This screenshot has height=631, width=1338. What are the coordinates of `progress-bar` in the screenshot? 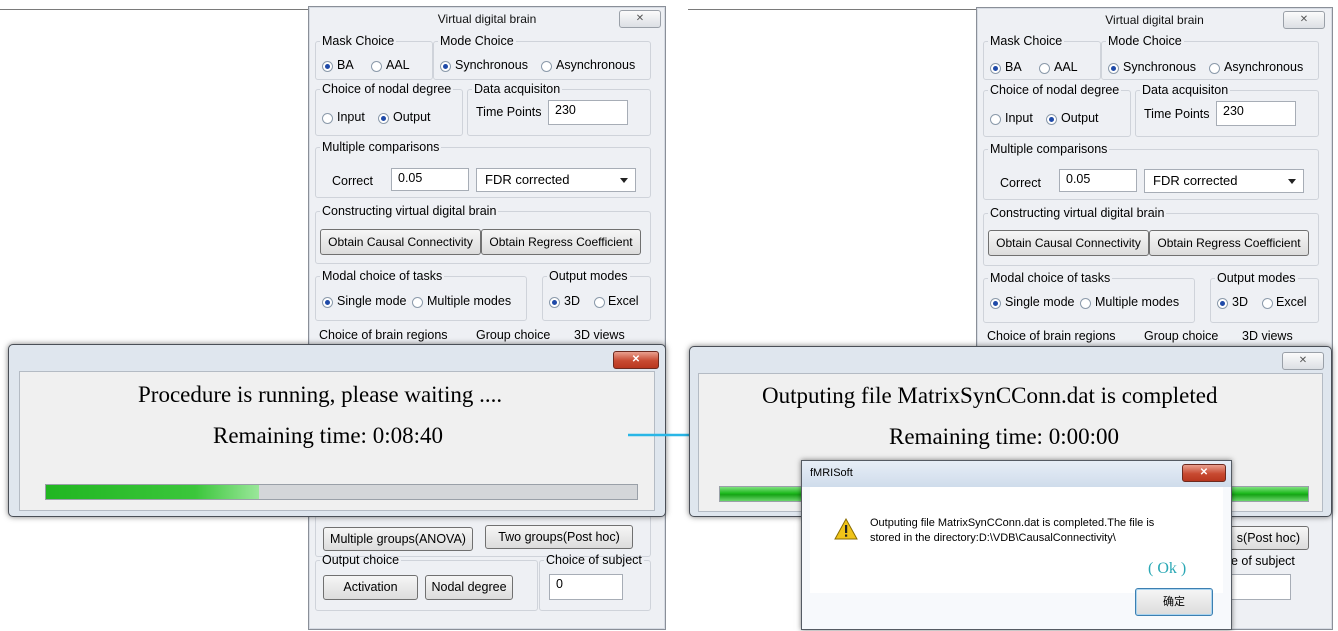 It's located at (341, 492).